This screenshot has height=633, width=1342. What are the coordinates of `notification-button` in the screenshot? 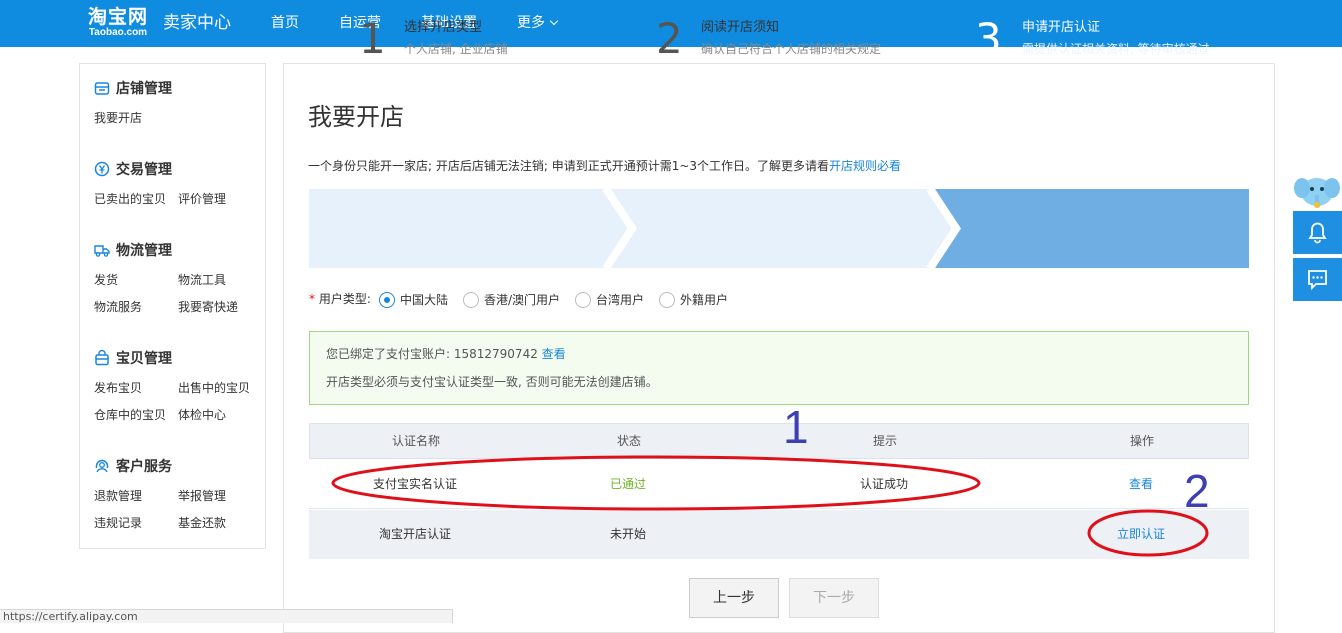 It's located at (1317, 232).